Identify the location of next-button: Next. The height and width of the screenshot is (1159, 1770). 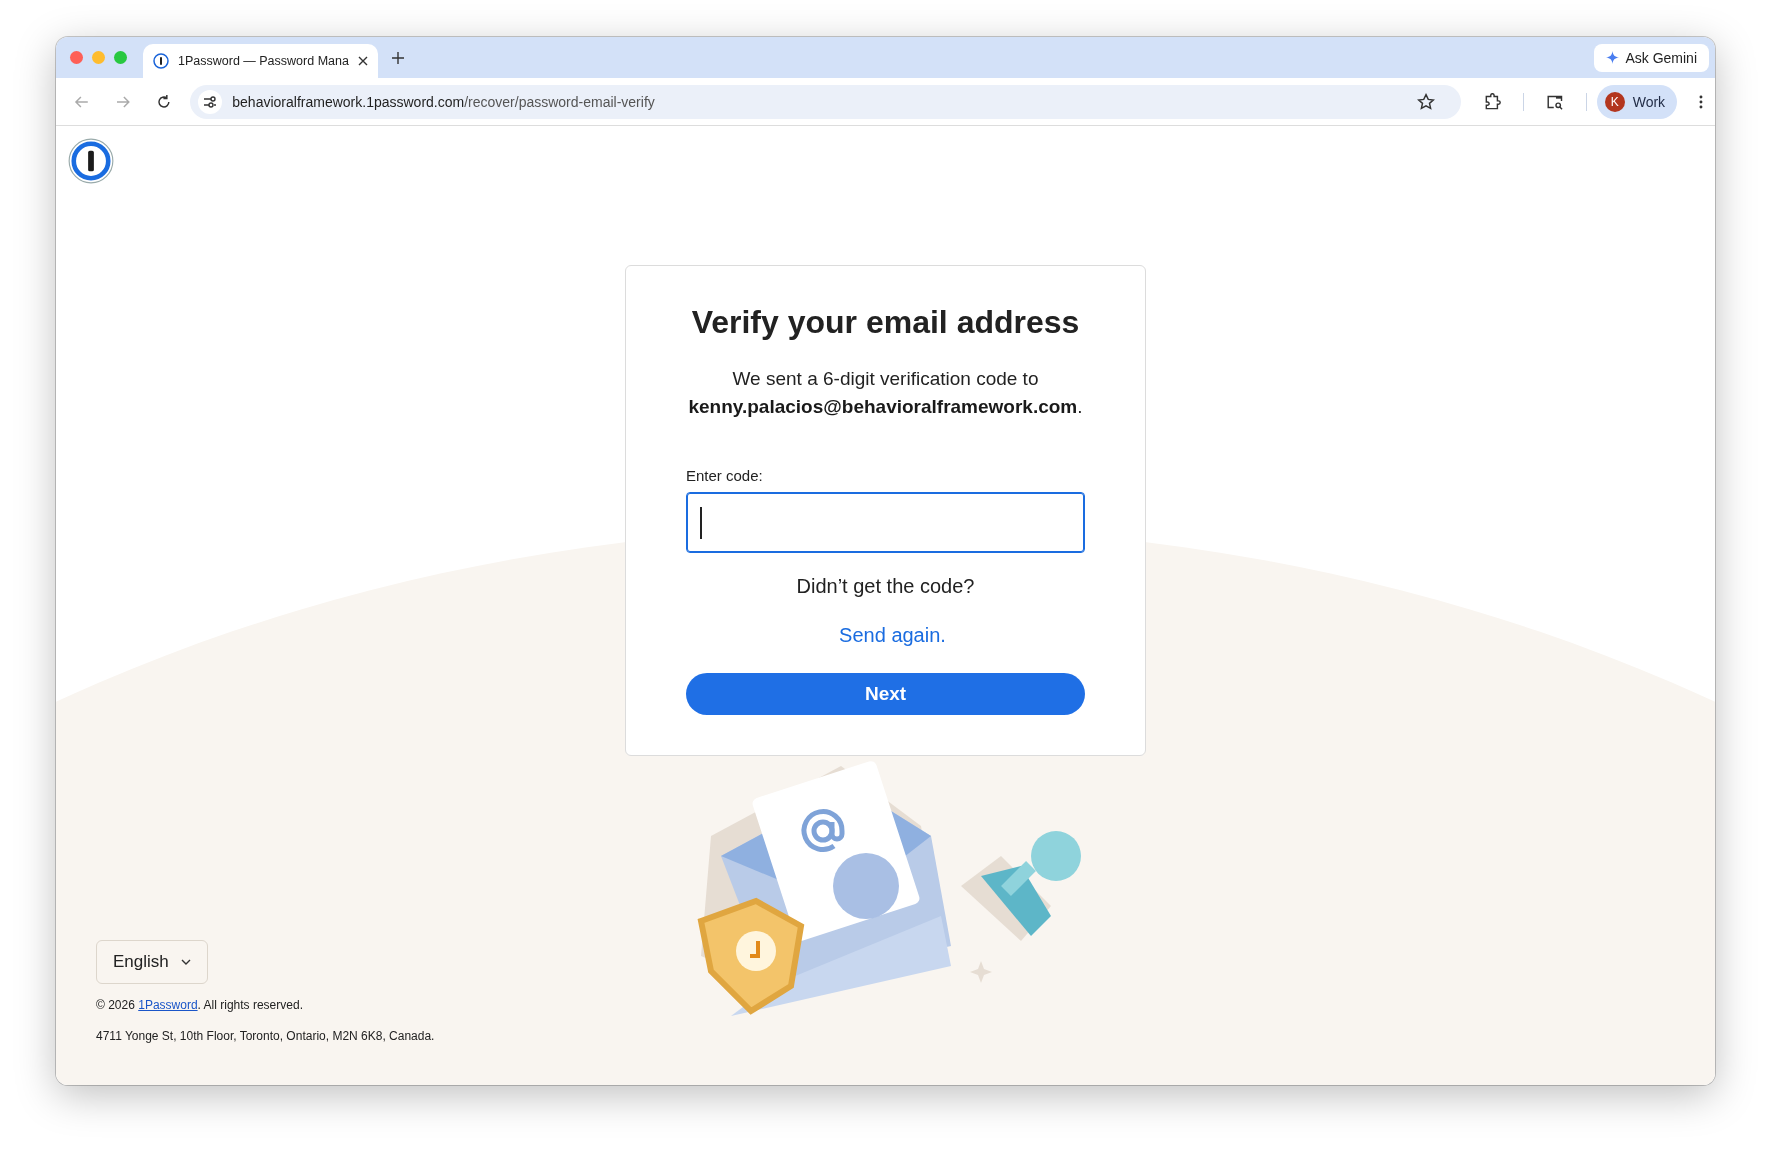
(885, 694).